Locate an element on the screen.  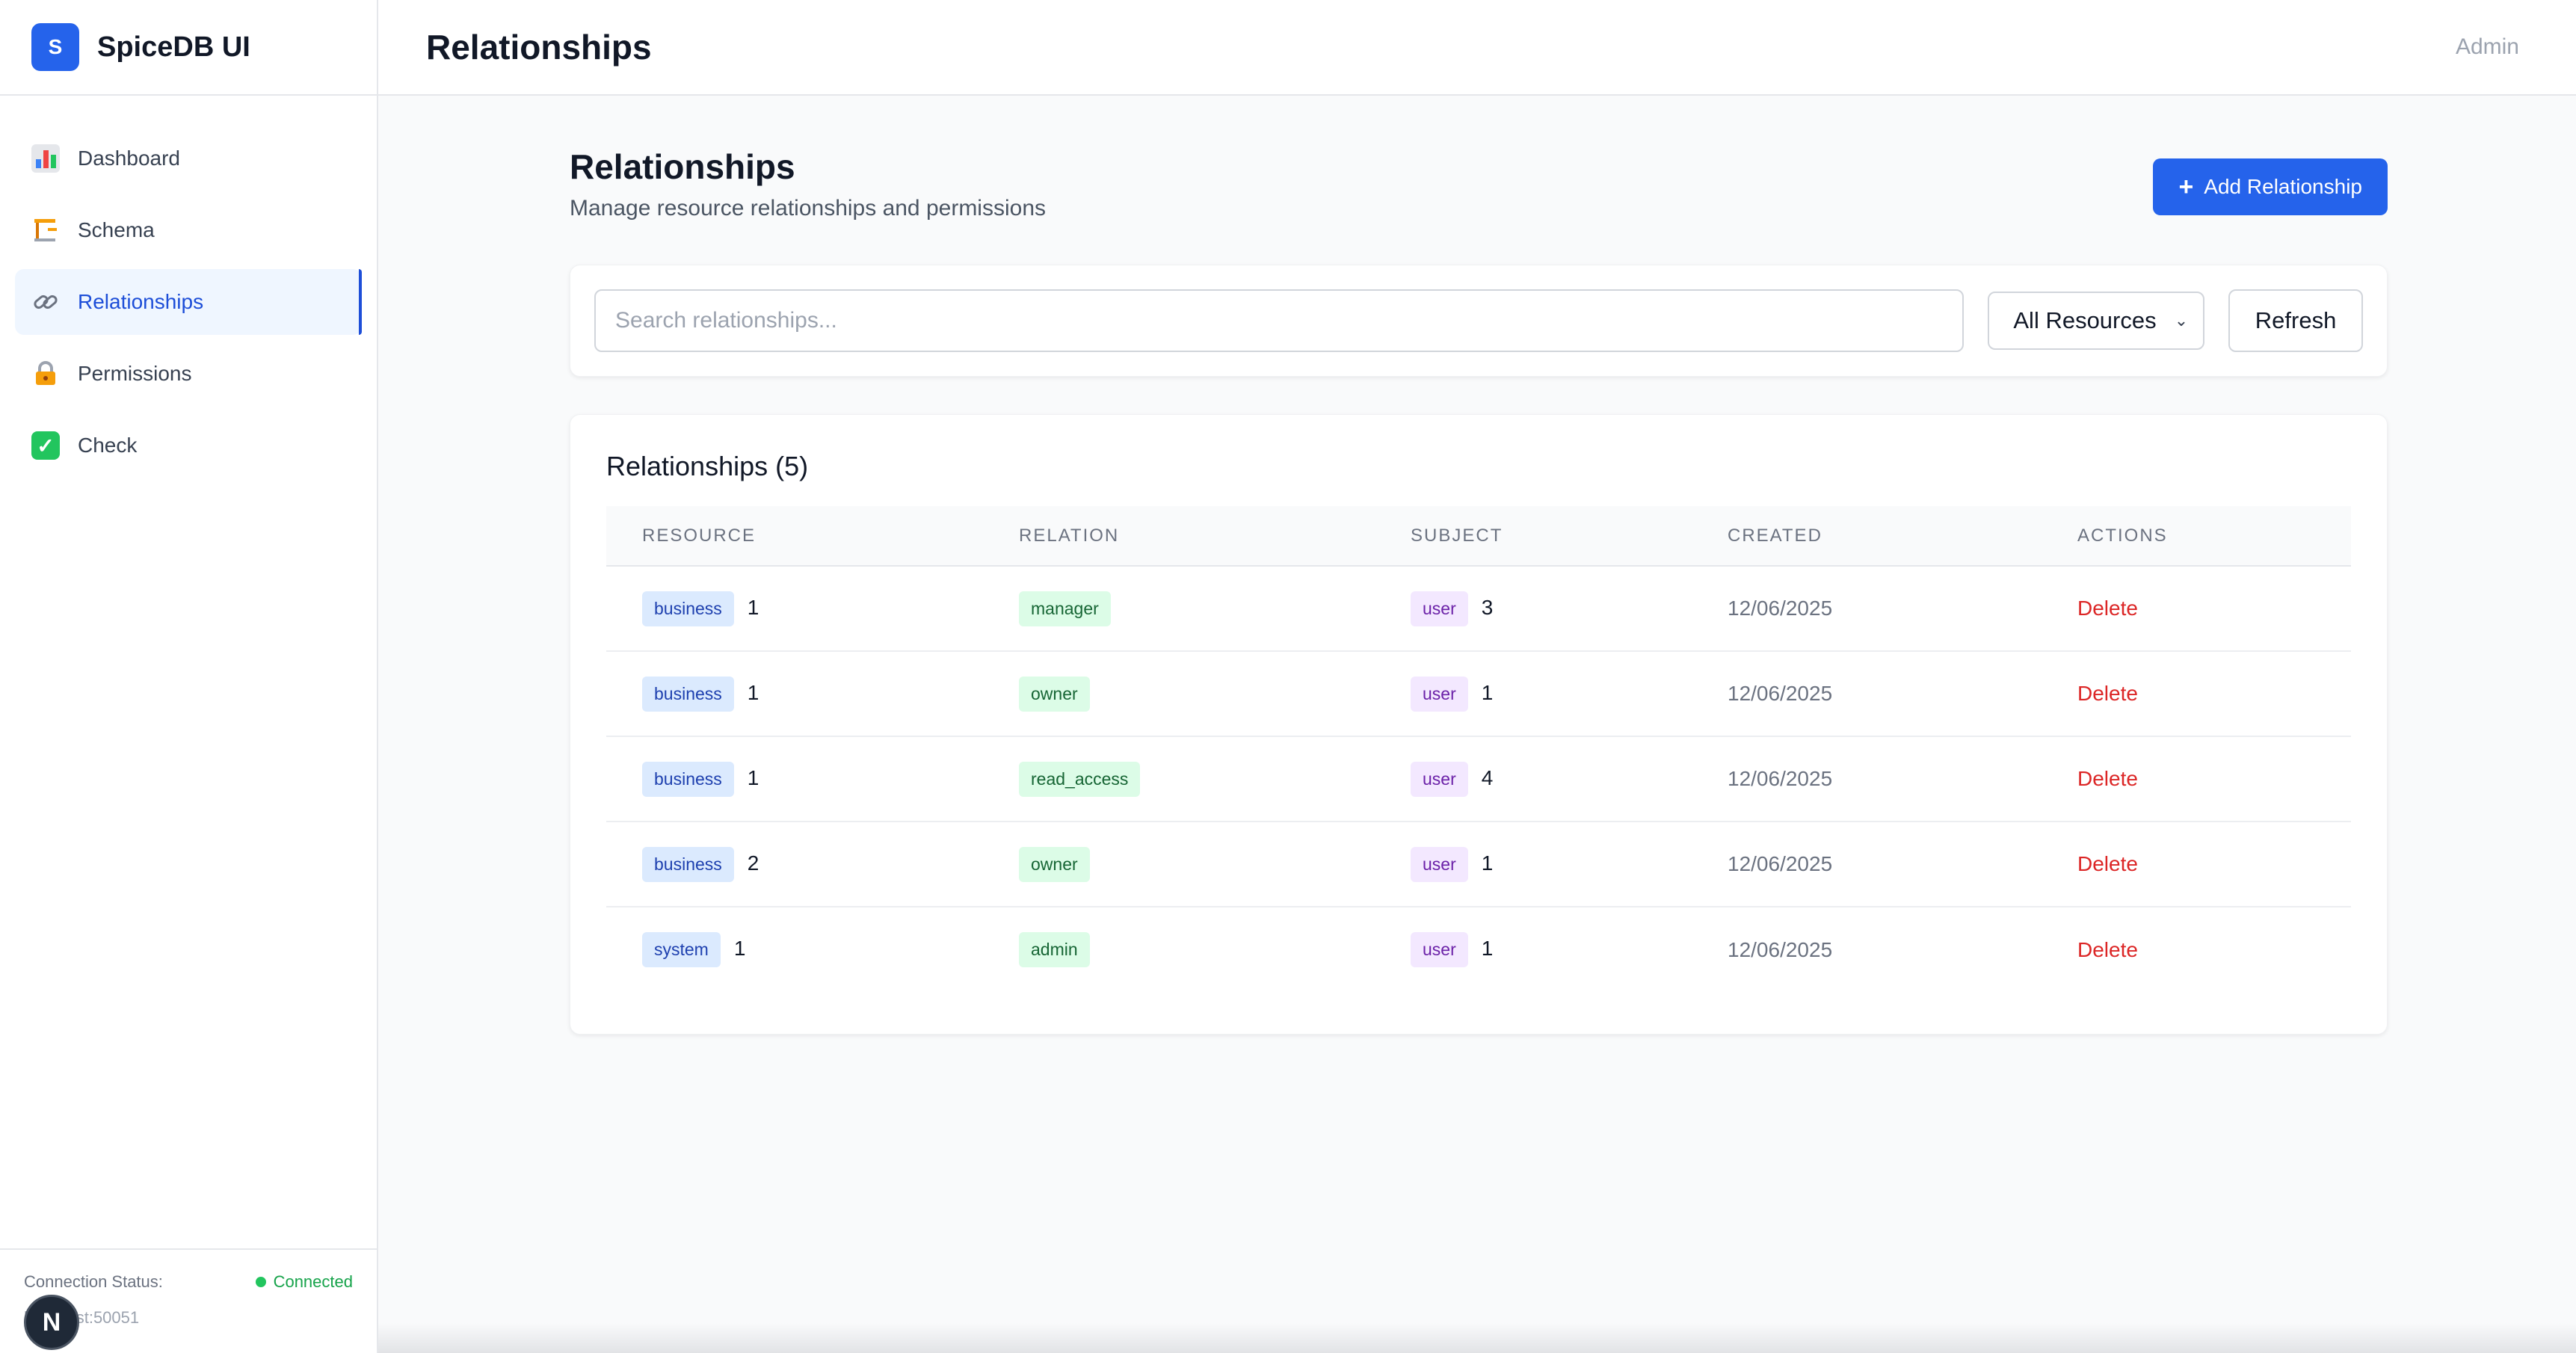
top-header: Relationships Admin is located at coordinates (1477, 48).